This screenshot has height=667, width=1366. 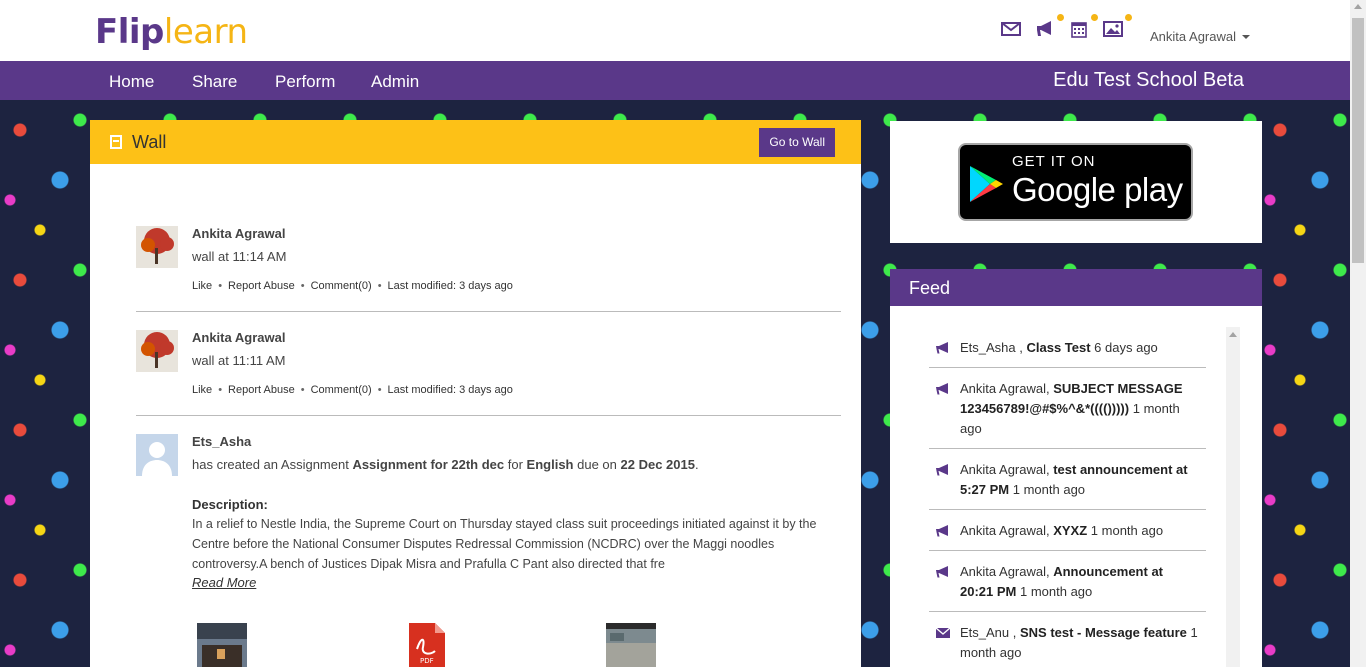 I want to click on google-play-box: GET IT ON Google play, so click(x=1076, y=182).